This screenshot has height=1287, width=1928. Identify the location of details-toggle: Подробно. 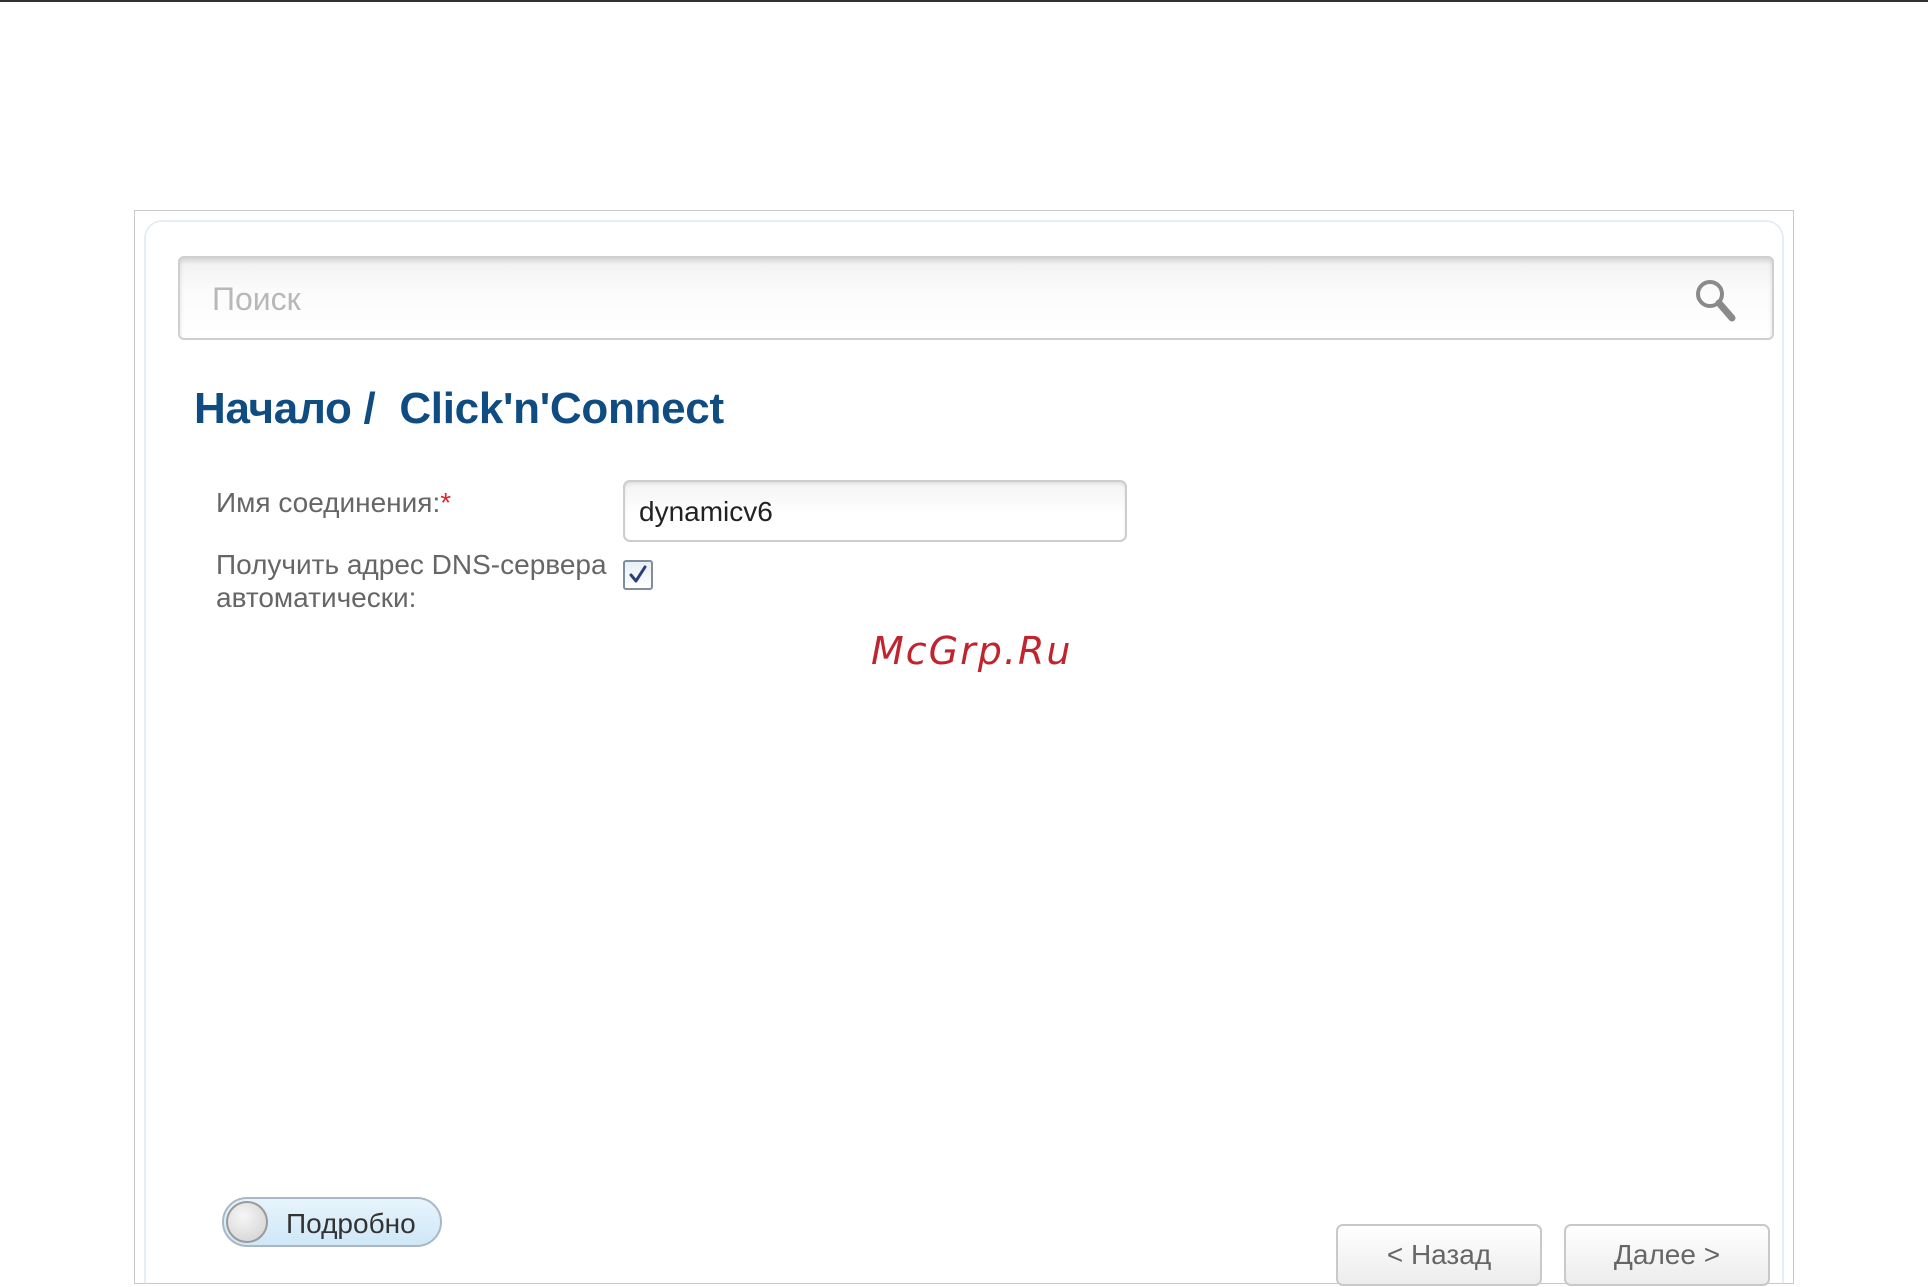
(332, 1222).